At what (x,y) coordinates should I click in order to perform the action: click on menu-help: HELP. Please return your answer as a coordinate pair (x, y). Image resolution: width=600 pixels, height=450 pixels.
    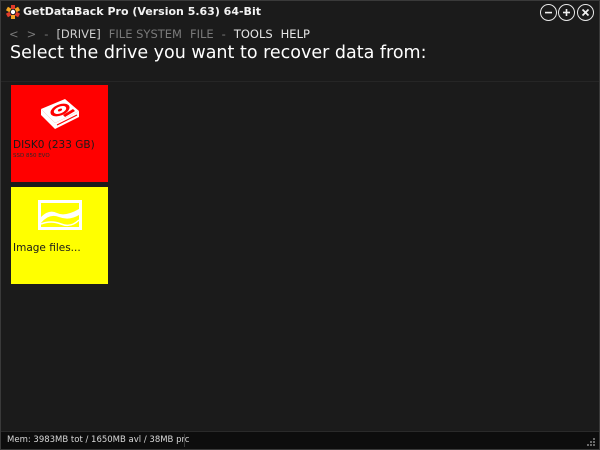
    Looking at the image, I should click on (295, 34).